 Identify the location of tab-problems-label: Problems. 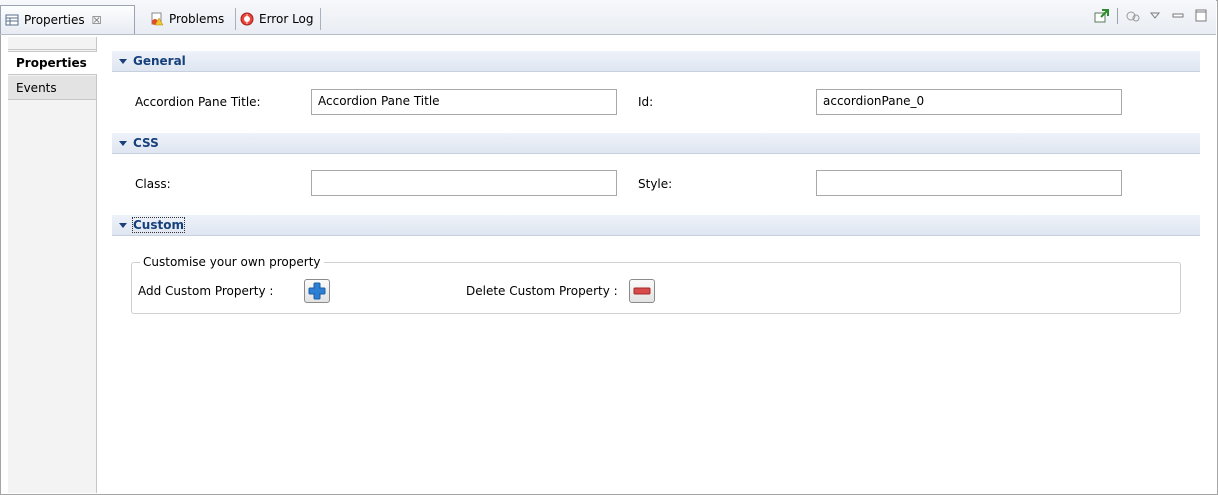
(197, 19).